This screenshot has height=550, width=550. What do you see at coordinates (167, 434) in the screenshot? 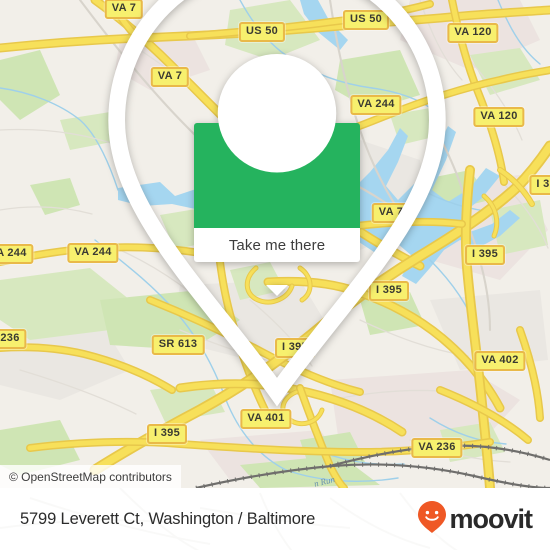
I see `road-shield: I 395` at bounding box center [167, 434].